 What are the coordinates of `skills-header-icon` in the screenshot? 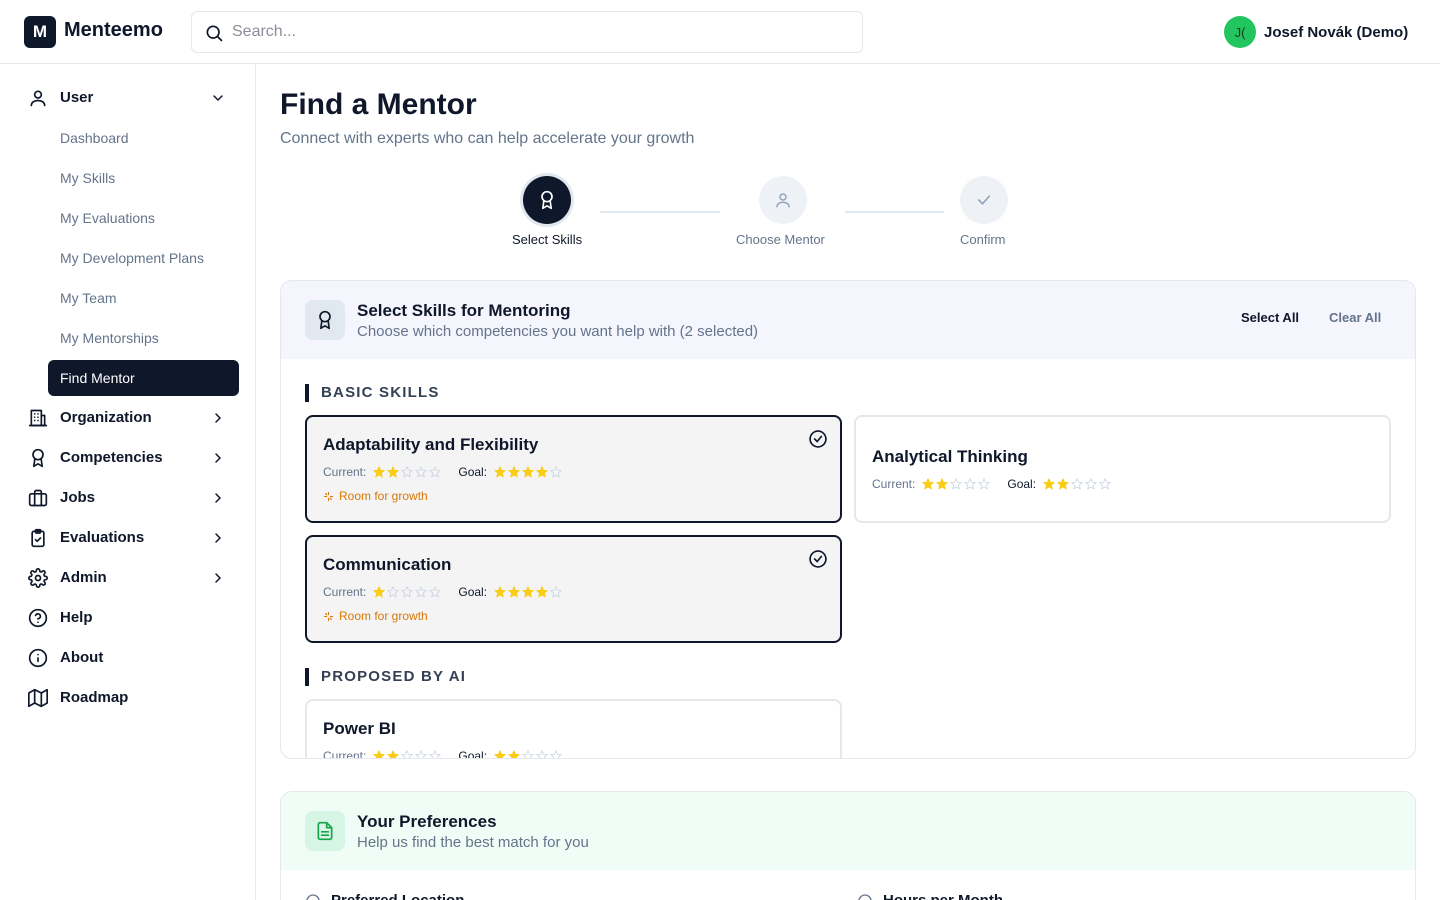 It's located at (325, 320).